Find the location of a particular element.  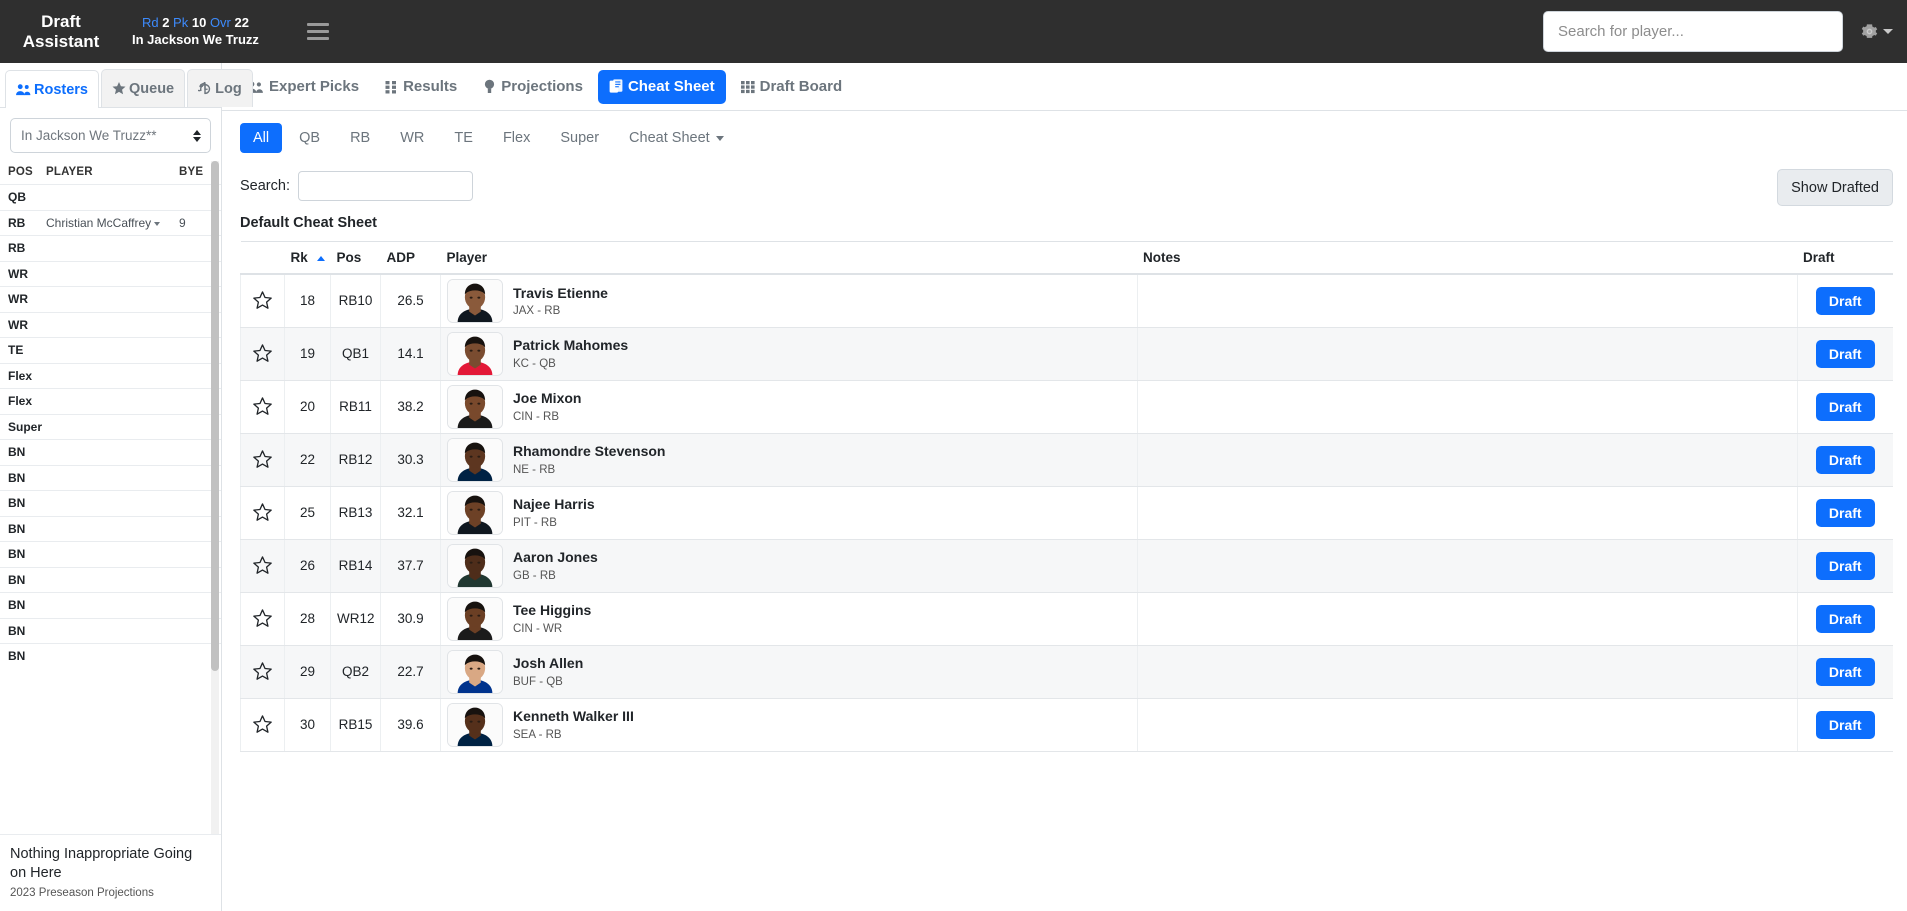

roster-header-row: POS PLAYER BYE is located at coordinates (110, 172).